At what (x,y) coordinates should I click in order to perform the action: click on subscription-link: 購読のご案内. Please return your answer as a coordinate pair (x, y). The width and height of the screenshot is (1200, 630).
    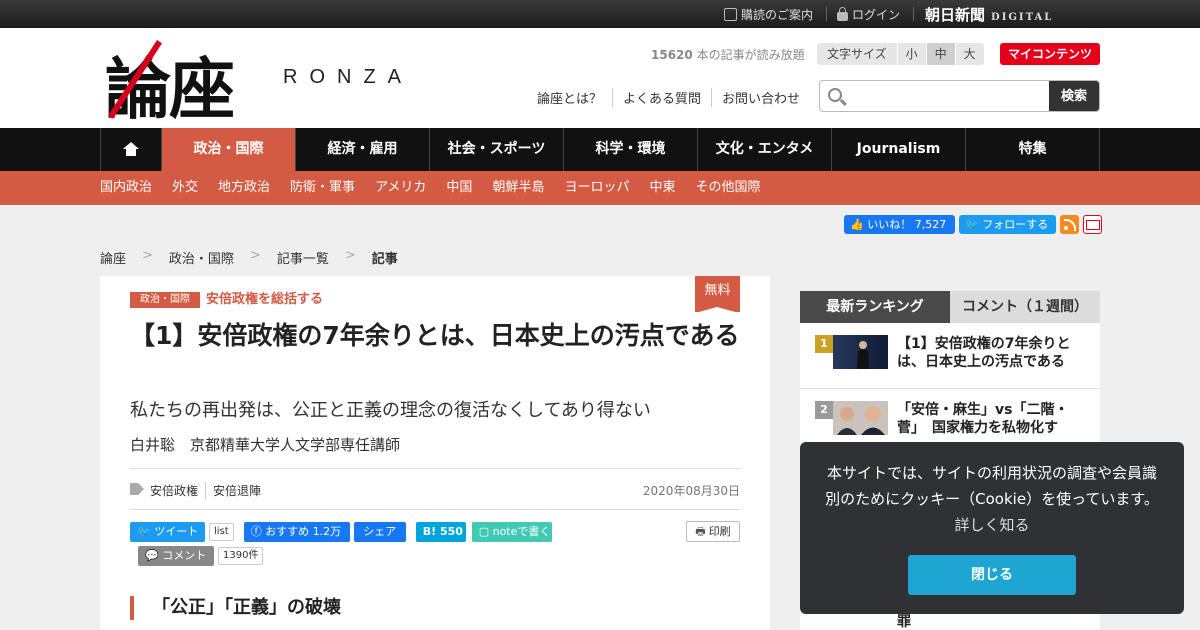
    Looking at the image, I should click on (768, 14).